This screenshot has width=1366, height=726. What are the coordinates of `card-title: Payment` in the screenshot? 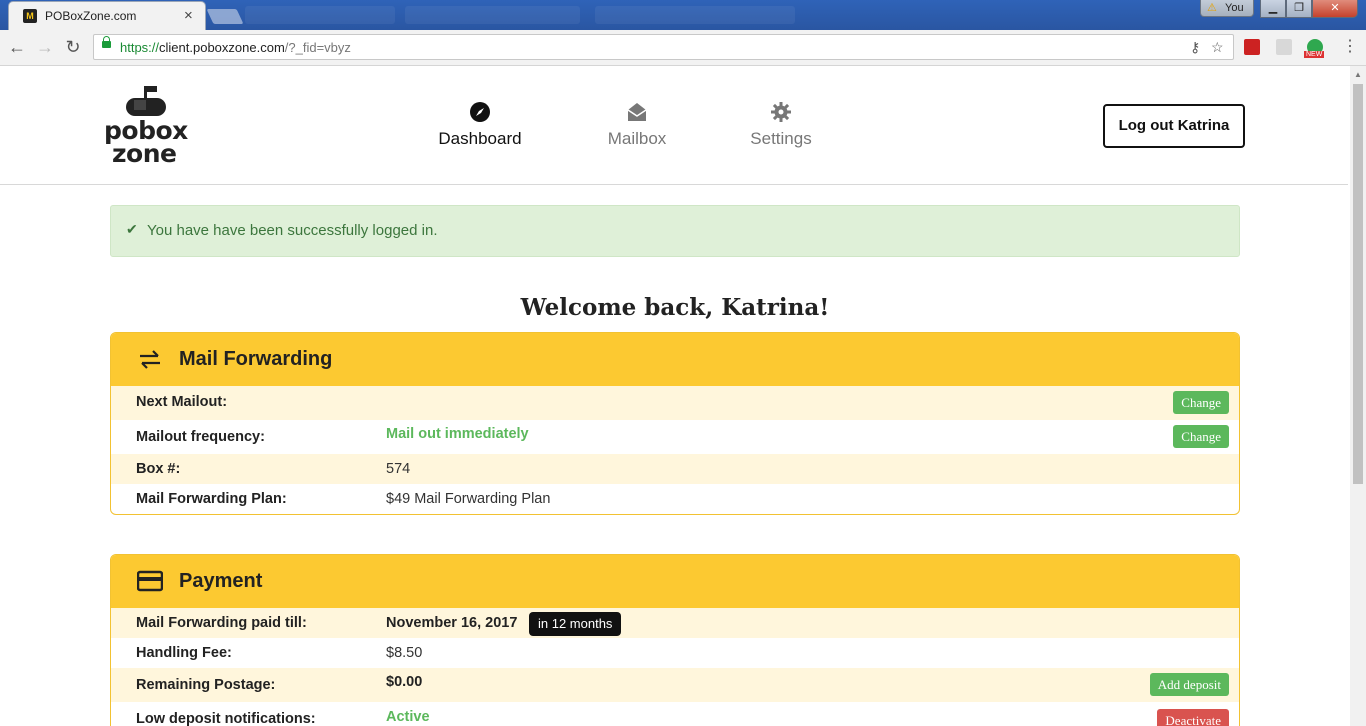 It's located at (221, 581).